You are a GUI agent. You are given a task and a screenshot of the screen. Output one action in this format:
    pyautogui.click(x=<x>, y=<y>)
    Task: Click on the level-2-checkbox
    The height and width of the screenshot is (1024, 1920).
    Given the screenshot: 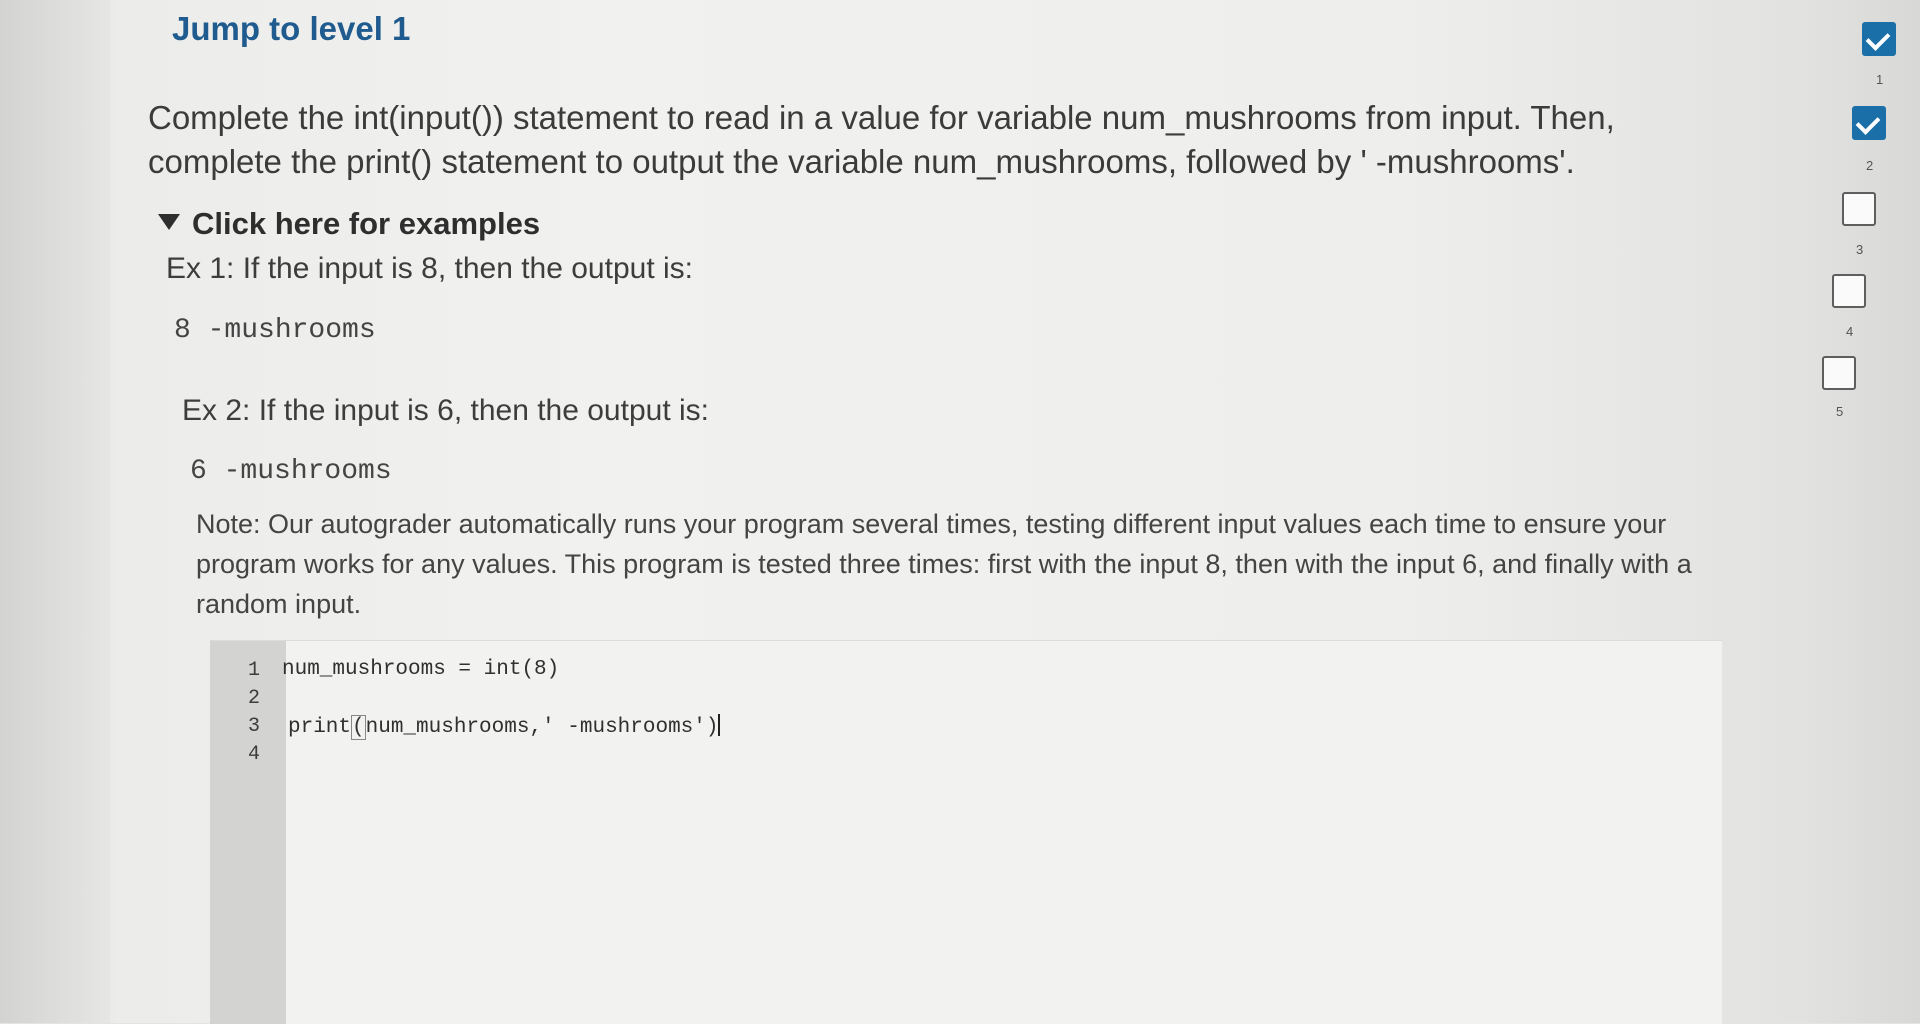 What is the action you would take?
    pyautogui.click(x=1869, y=123)
    